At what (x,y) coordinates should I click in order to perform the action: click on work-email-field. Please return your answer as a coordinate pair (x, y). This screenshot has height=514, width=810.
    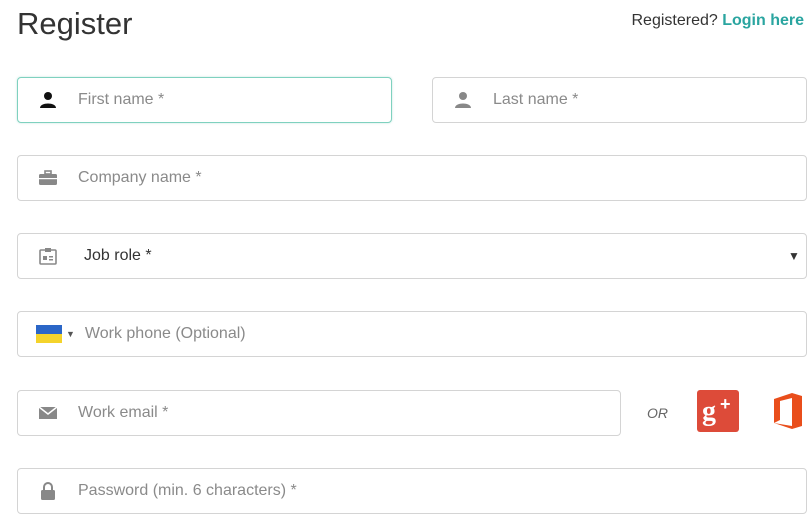
    Looking at the image, I should click on (319, 413).